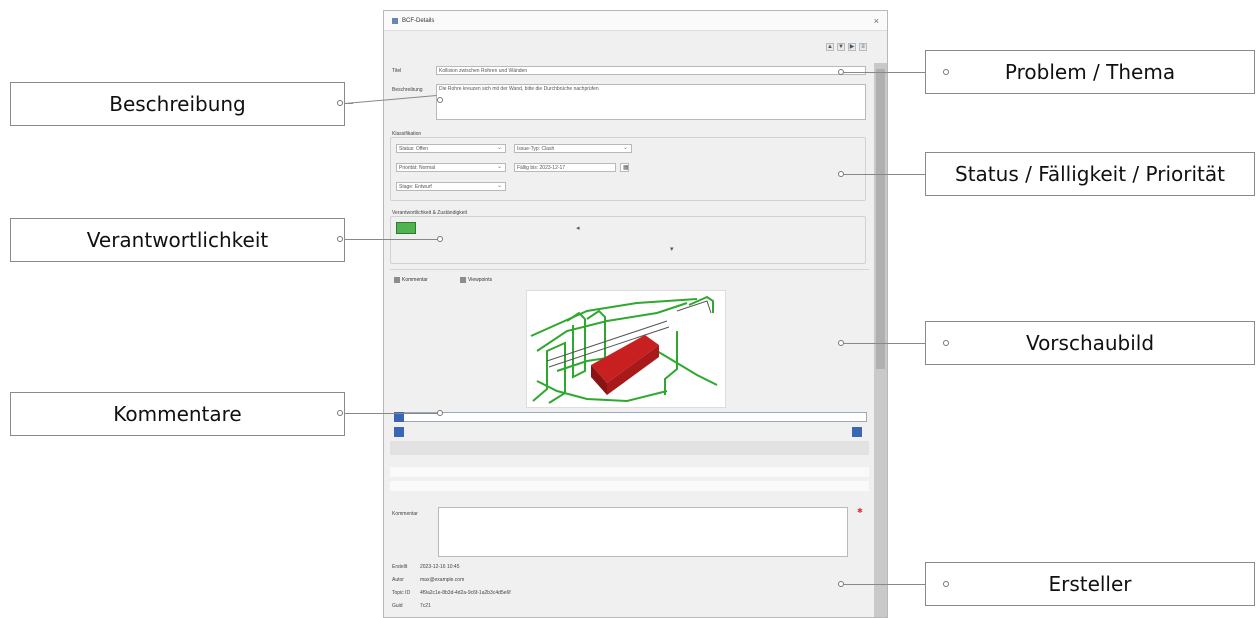  What do you see at coordinates (884, 343) in the screenshot?
I see `connector-vorschaubild-line` at bounding box center [884, 343].